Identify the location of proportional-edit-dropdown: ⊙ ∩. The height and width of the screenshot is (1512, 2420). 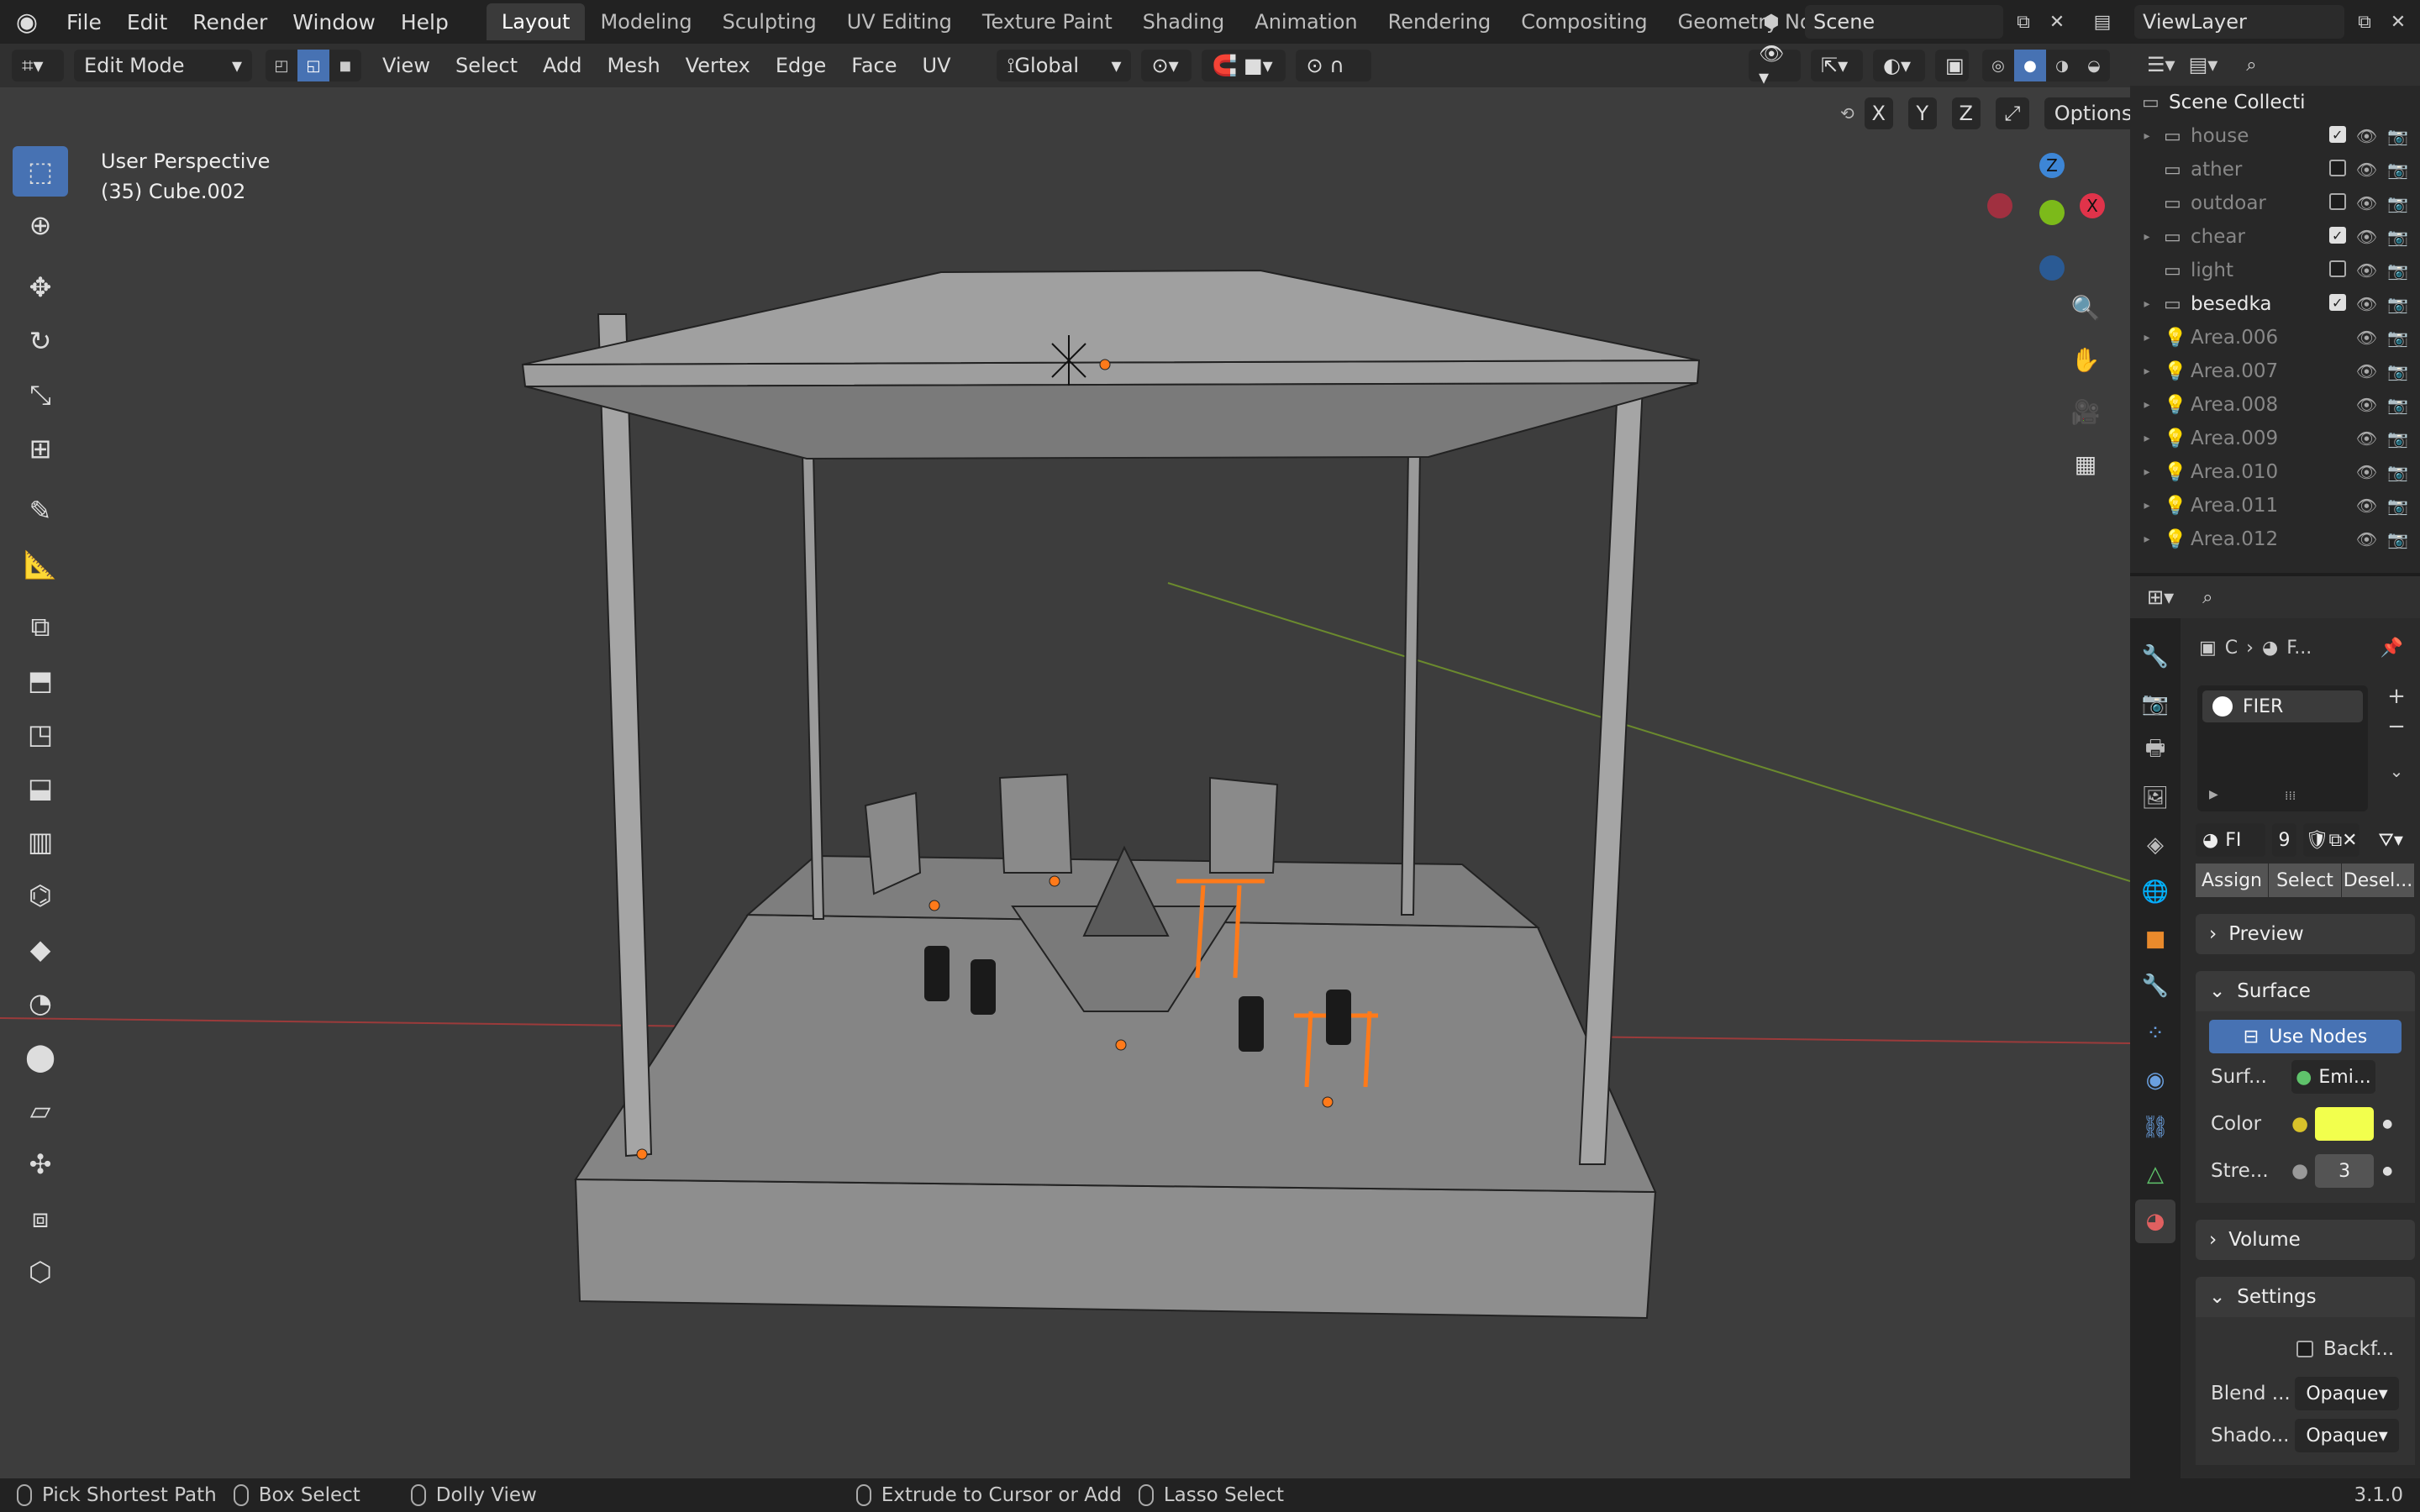
(1334, 65).